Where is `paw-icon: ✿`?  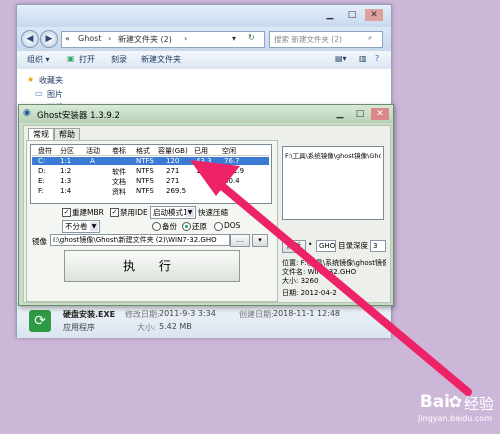 paw-icon: ✿ is located at coordinates (455, 401).